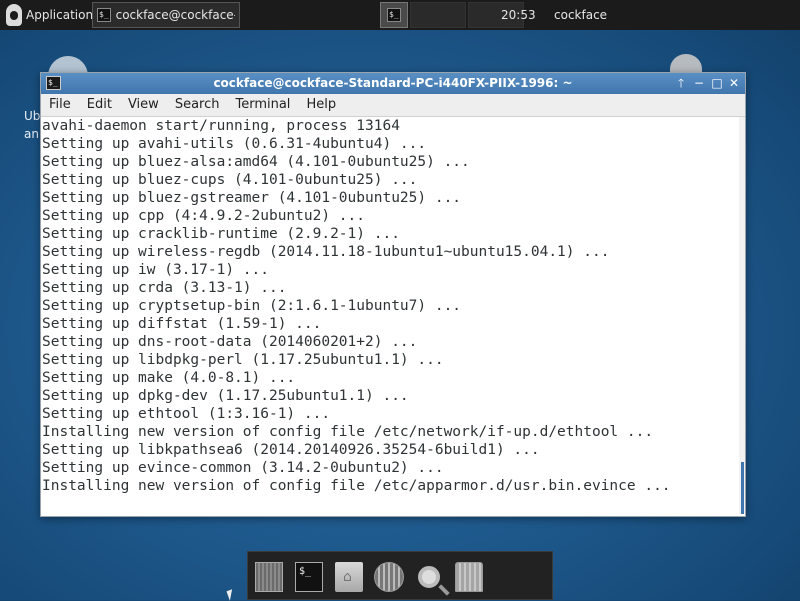 The image size is (800, 601). I want to click on shade-button: 🡑, so click(681, 83).